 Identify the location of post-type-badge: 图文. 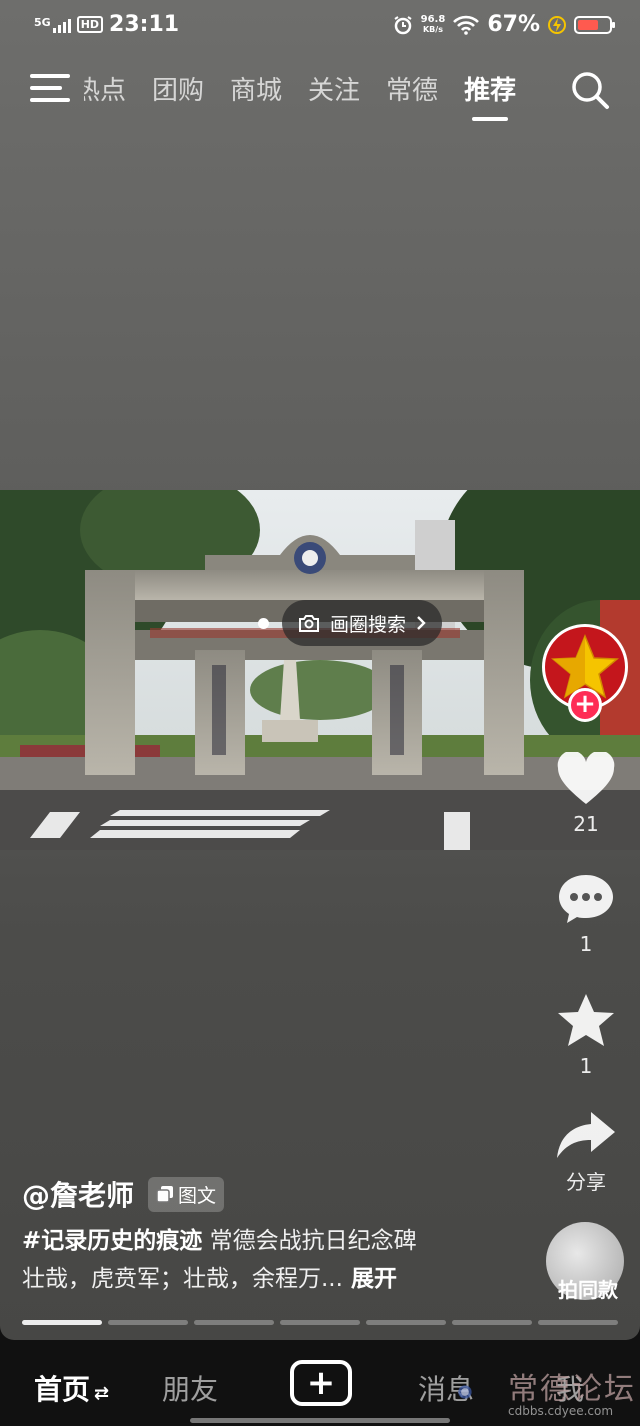
(186, 1194).